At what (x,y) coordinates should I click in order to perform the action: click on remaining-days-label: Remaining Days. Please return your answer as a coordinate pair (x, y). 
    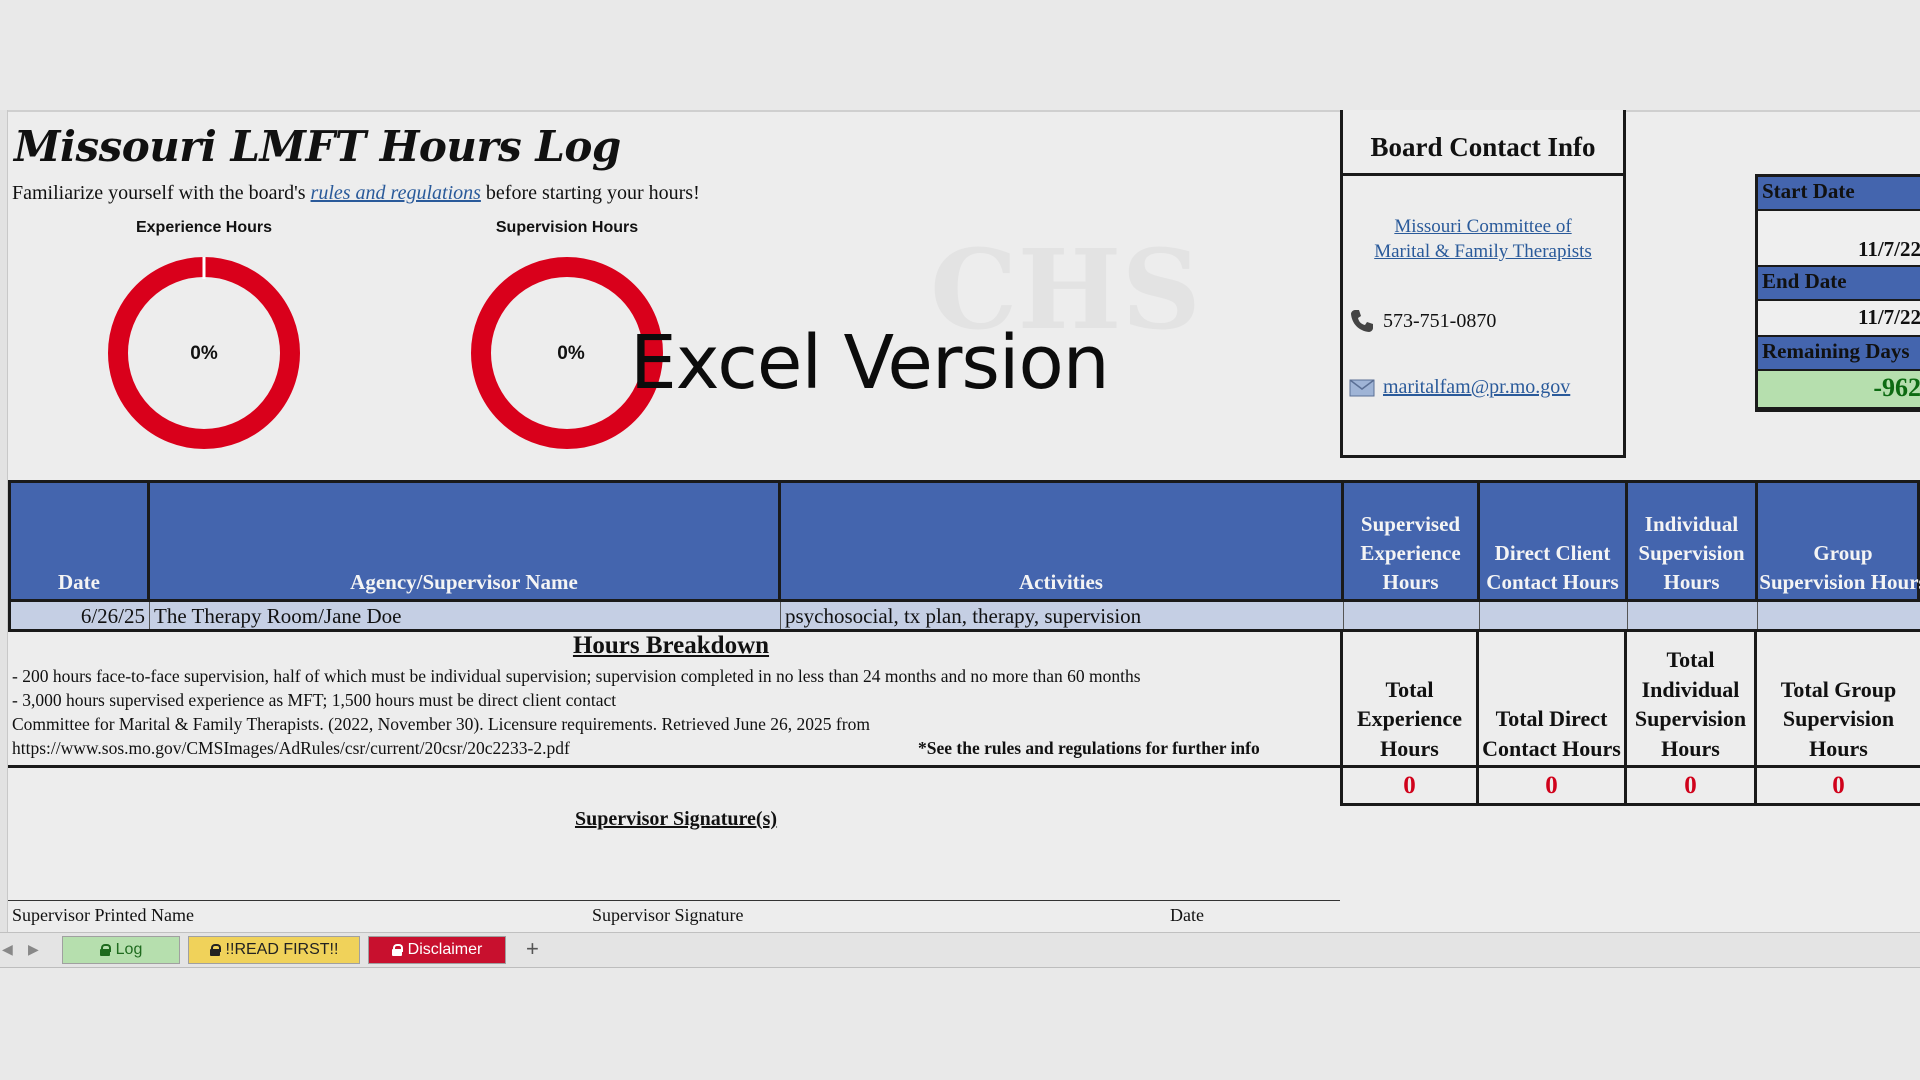
    Looking at the image, I should click on (1839, 354).